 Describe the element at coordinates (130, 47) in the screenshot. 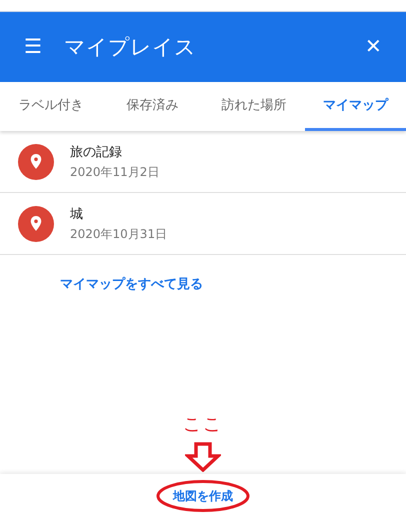

I see `page-title: マイプレイス` at that location.